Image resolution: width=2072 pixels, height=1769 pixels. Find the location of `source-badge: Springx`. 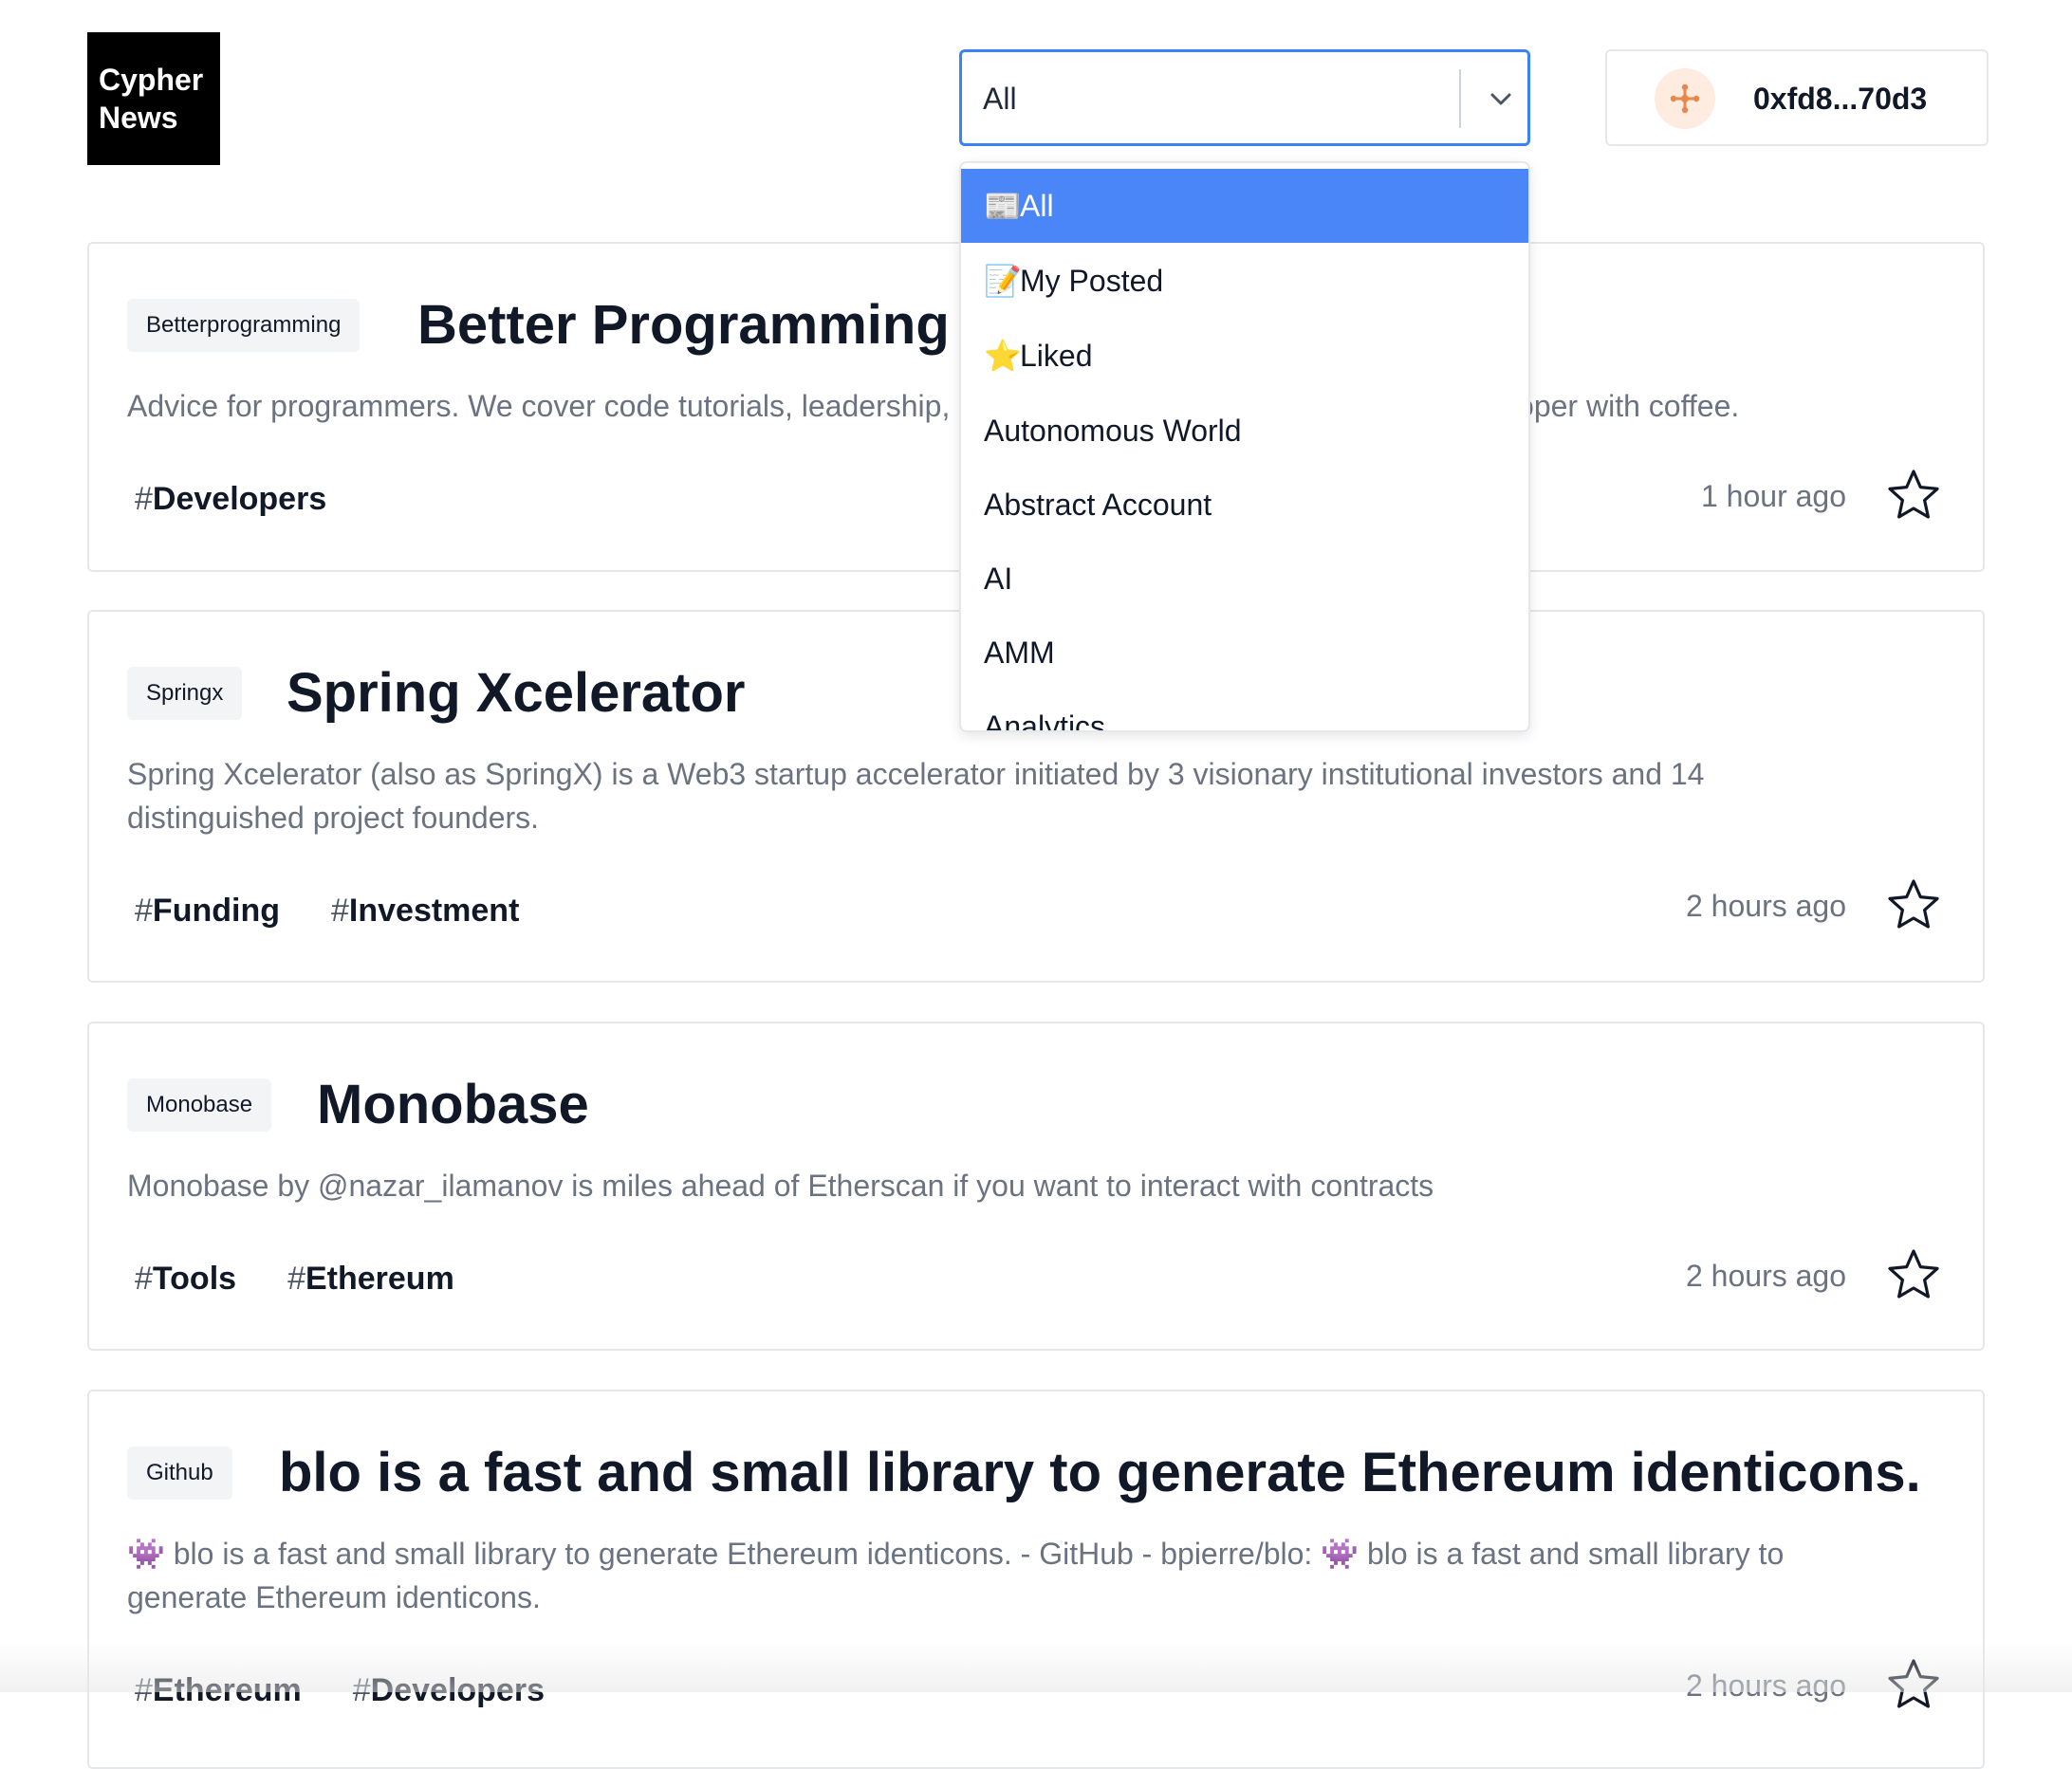

source-badge: Springx is located at coordinates (185, 693).